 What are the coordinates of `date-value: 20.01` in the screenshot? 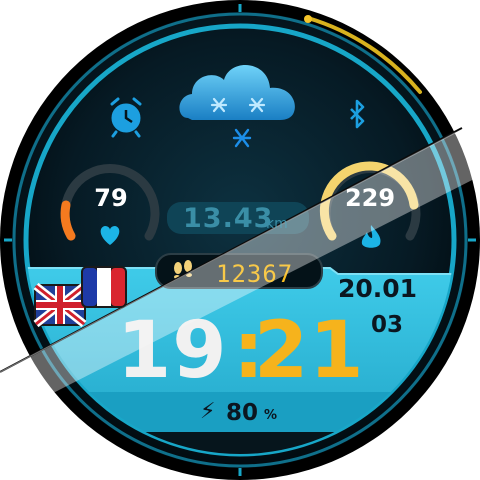 It's located at (378, 288).